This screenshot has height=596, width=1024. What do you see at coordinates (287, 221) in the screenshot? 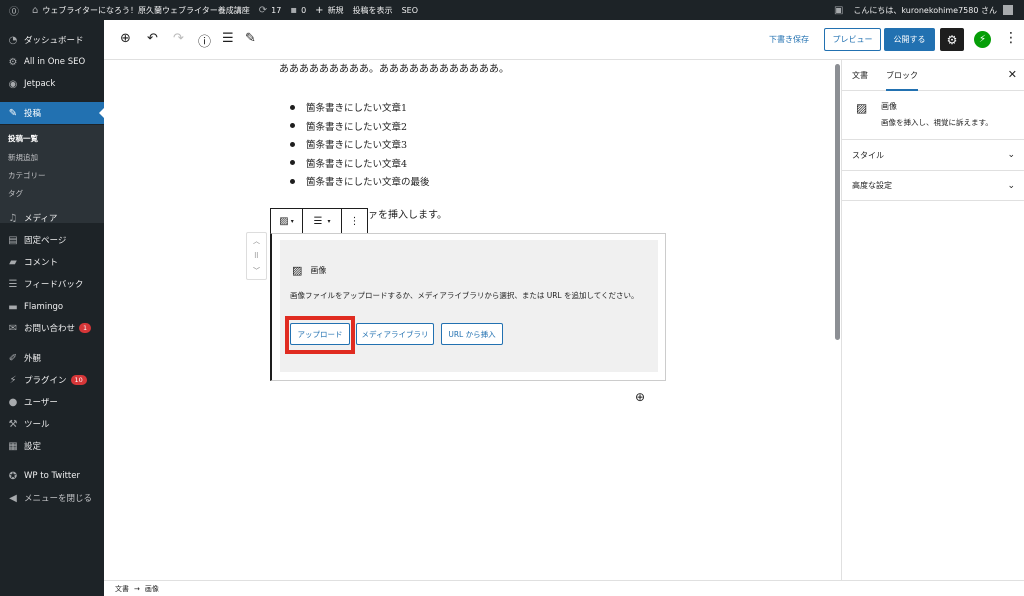
I see `block-type-switcher: ▨ ▾` at bounding box center [287, 221].